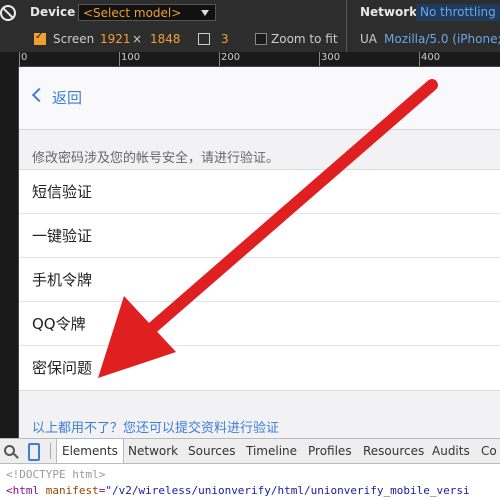 This screenshot has width=500, height=500. Describe the element at coordinates (50, 451) in the screenshot. I see `tab-separator` at that location.